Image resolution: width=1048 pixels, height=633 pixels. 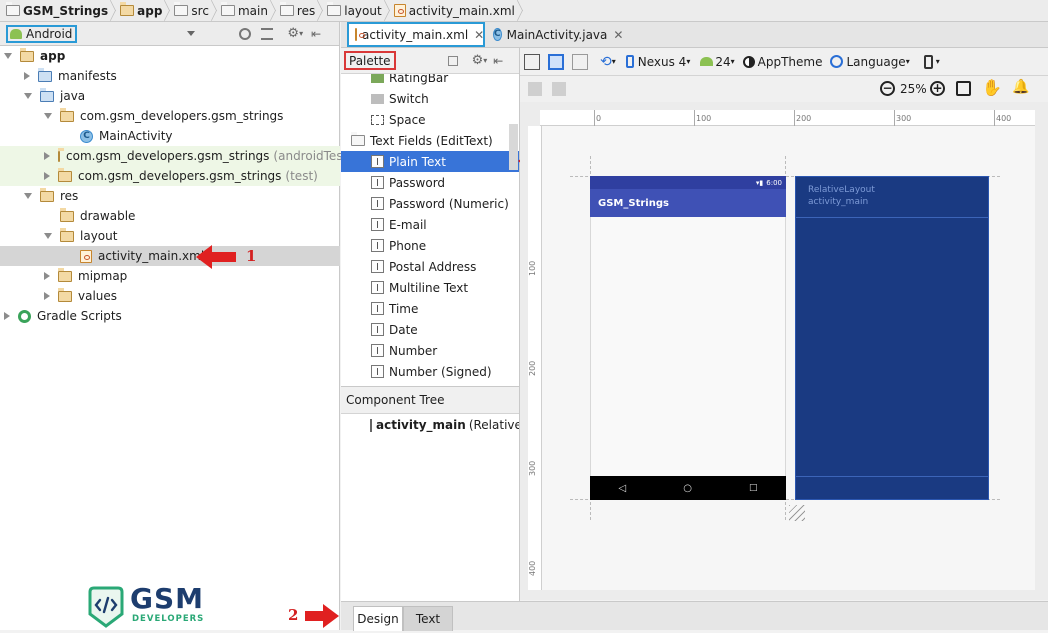 I want to click on palette-item: Password, so click(x=430, y=182).